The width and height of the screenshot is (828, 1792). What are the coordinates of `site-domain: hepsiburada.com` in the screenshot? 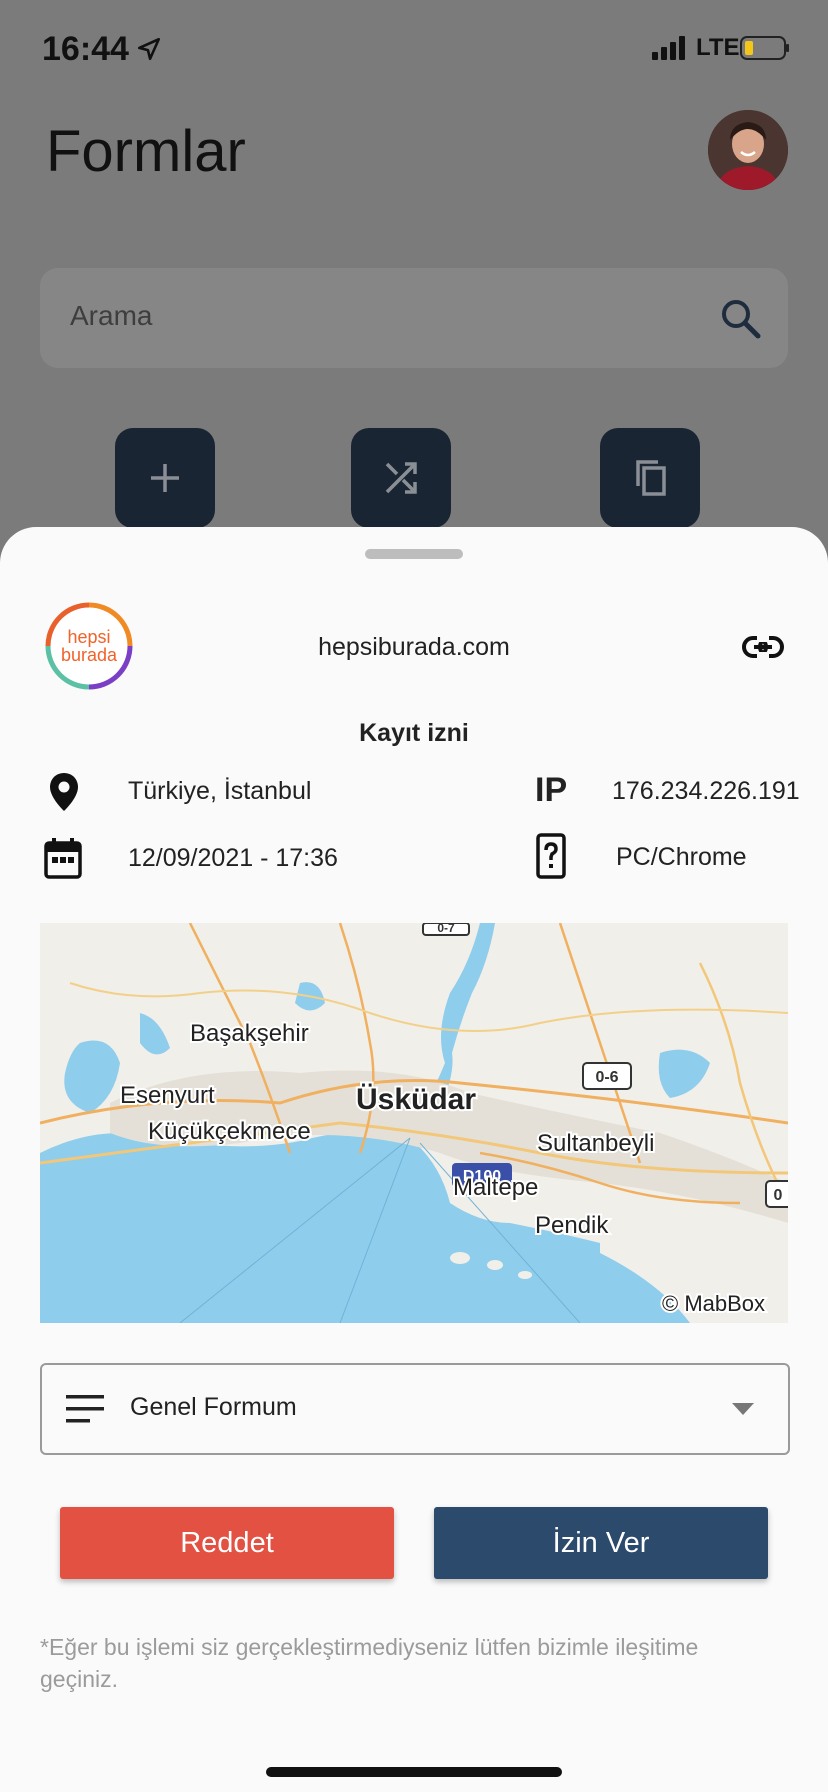 It's located at (414, 647).